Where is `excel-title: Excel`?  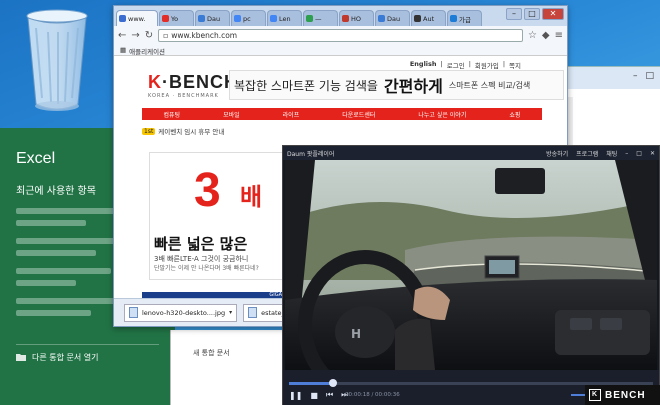 excel-title: Excel is located at coordinates (36, 158).